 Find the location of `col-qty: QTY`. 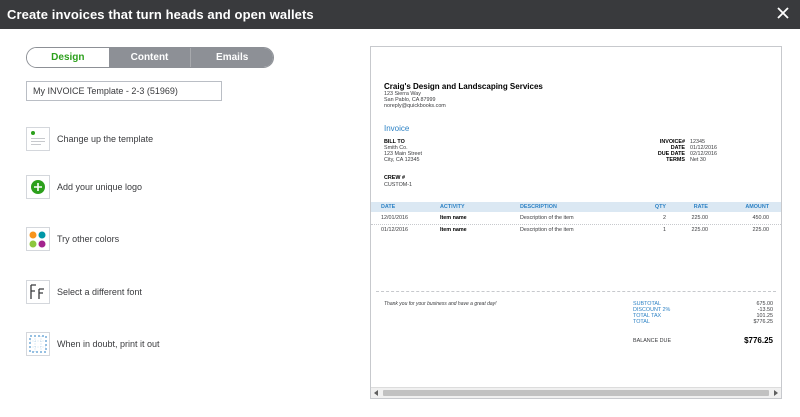

col-qty: QTY is located at coordinates (660, 207).